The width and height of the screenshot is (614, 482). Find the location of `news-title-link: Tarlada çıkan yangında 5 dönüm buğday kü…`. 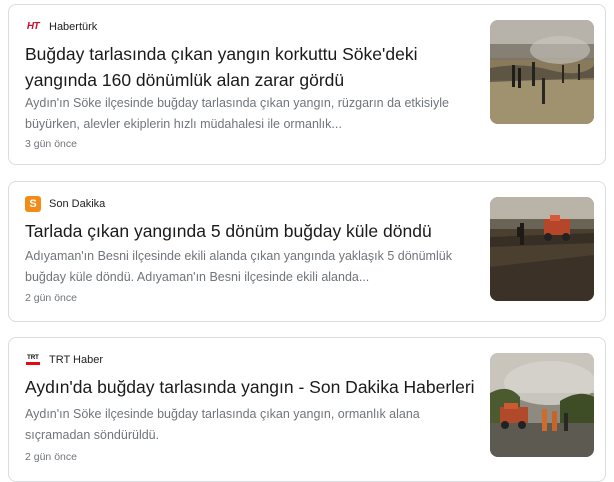

news-title-link: Tarlada çıkan yangında 5 dönüm buğday kü… is located at coordinates (255, 231).